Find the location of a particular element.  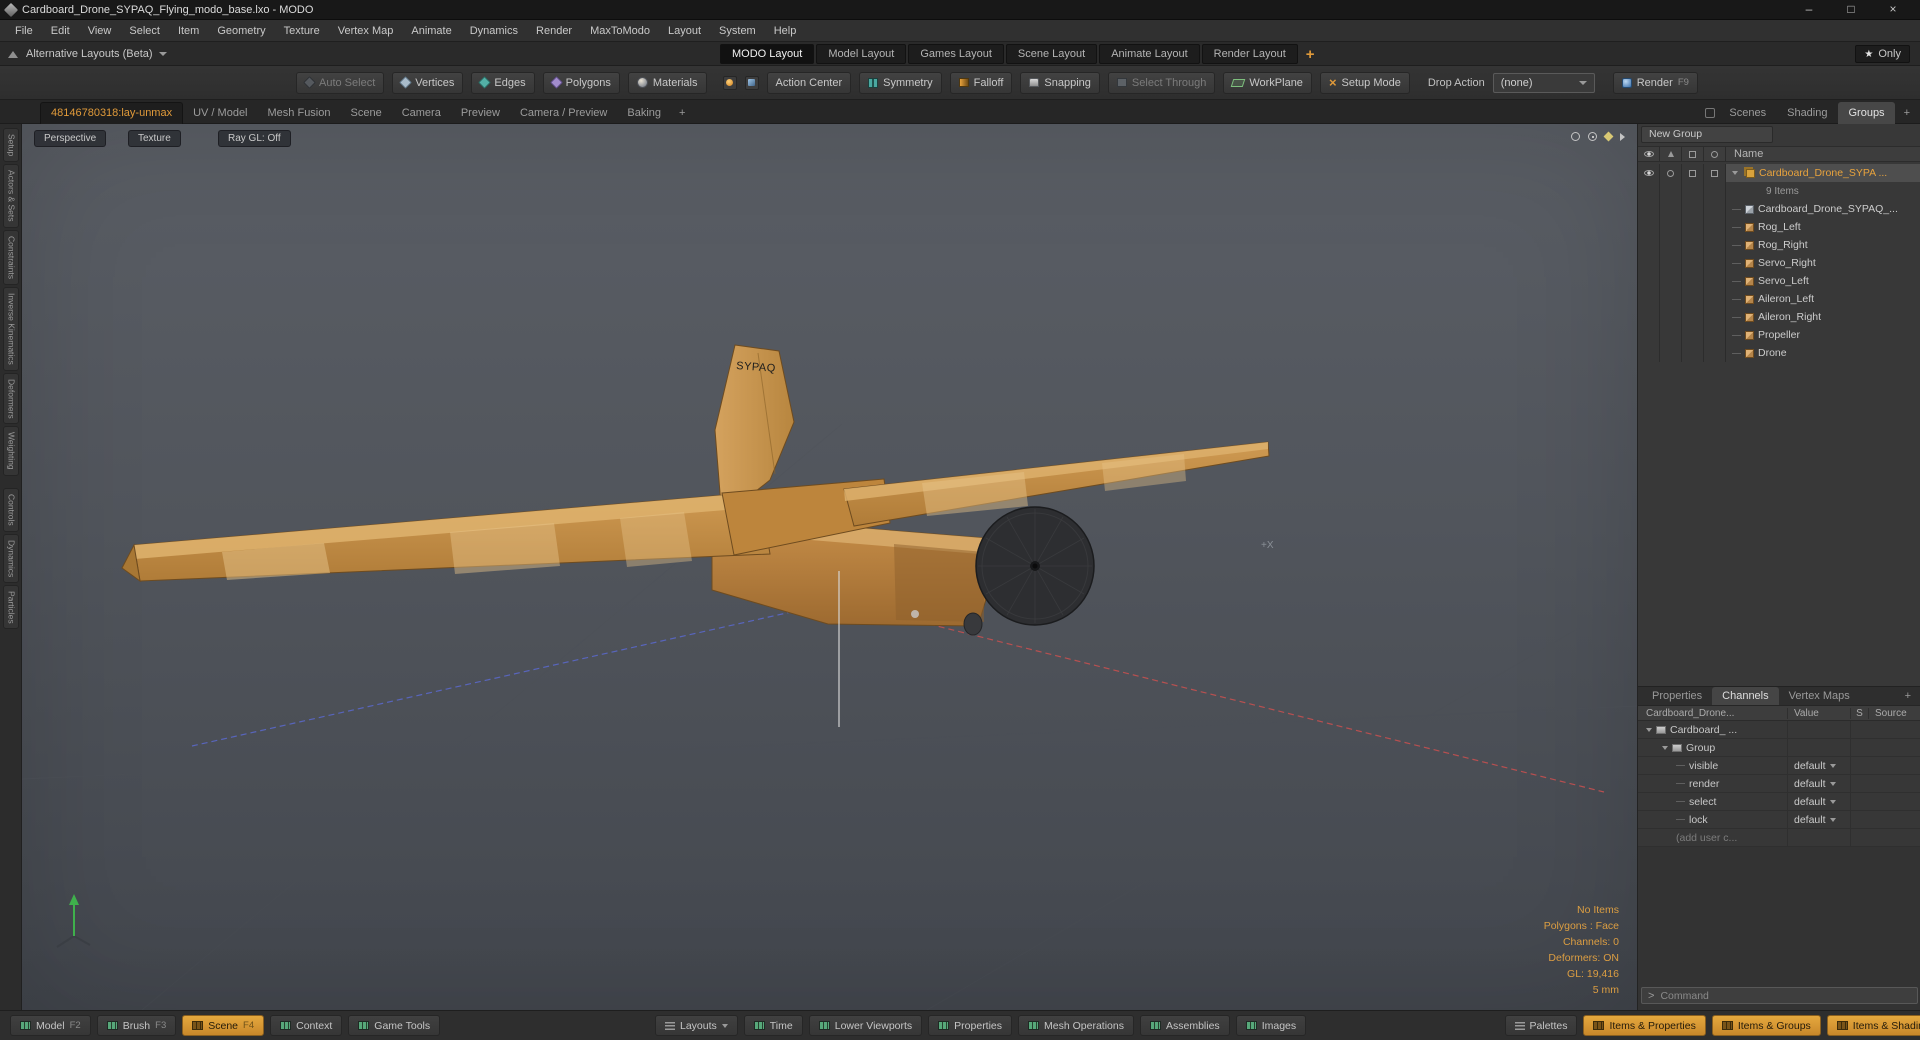

add-layout-button: + is located at coordinates (1310, 54).